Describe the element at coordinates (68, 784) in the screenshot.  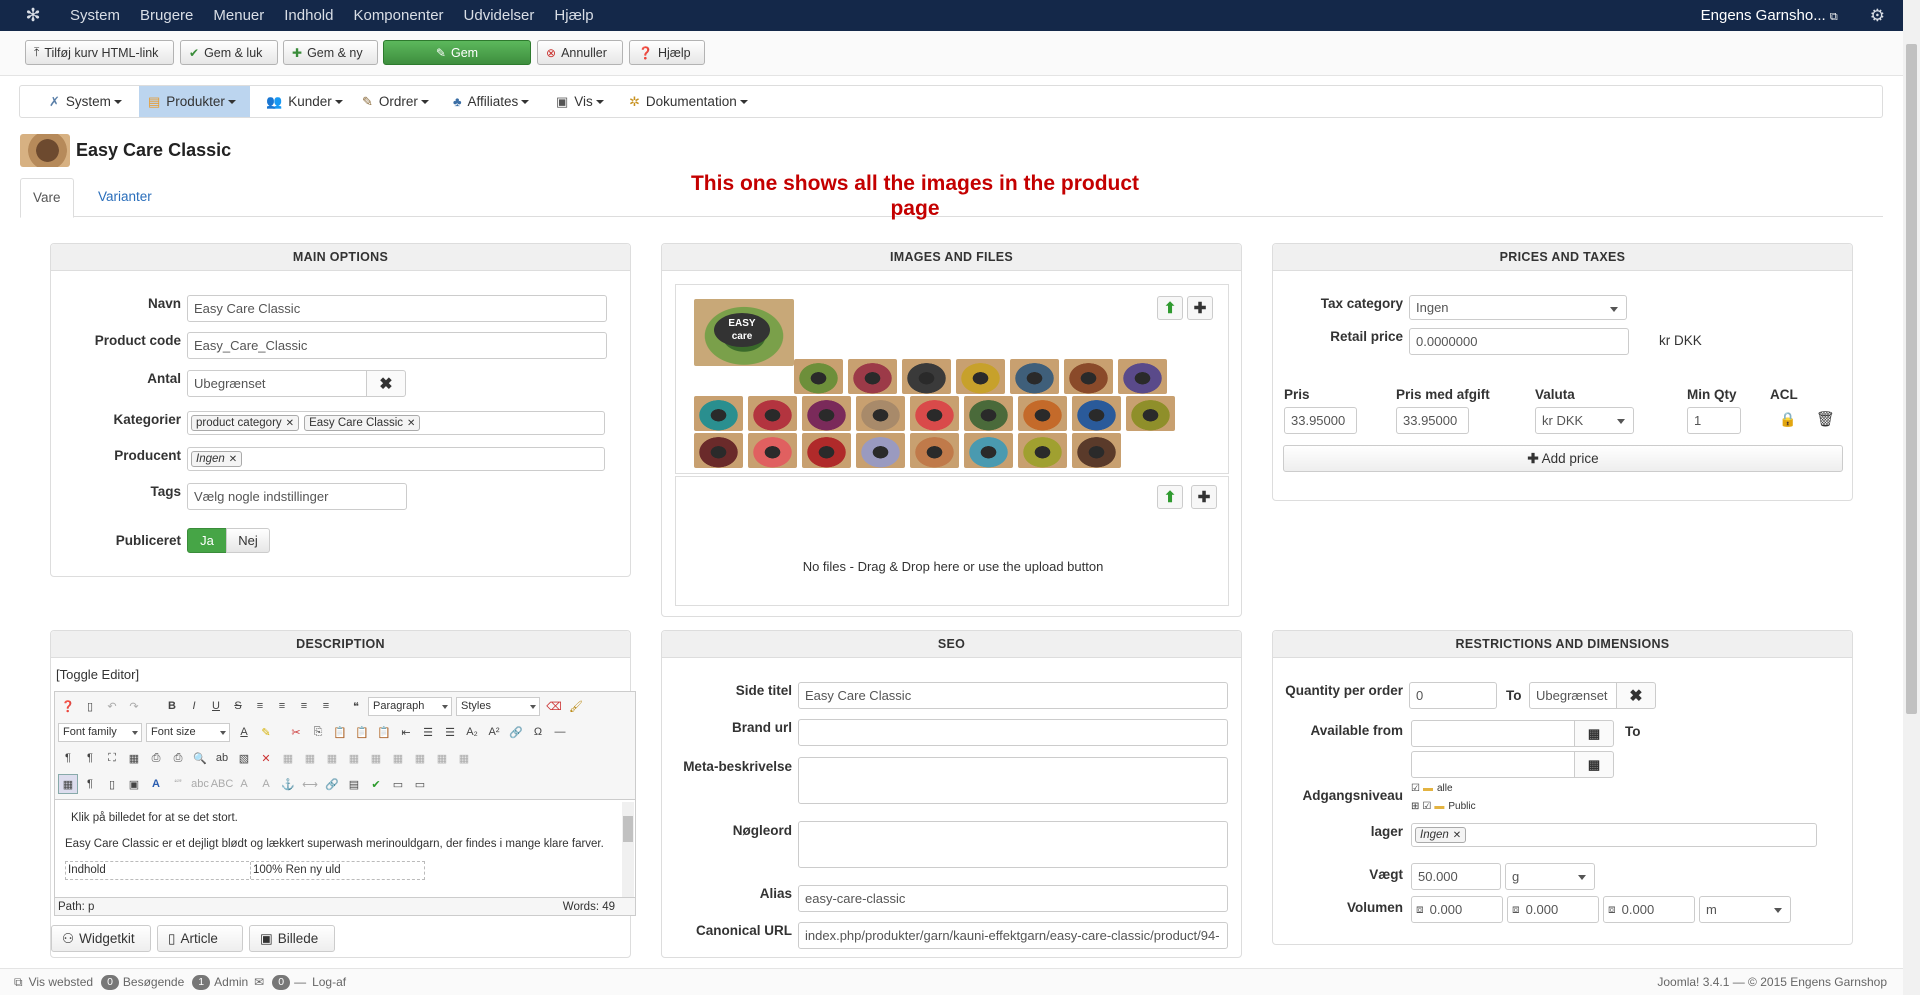
I see `visual-aid-icon: ▦` at that location.